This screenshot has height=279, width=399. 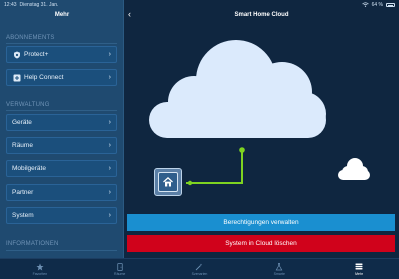 I want to click on tab-smarte: Smarte, so click(x=279, y=269).